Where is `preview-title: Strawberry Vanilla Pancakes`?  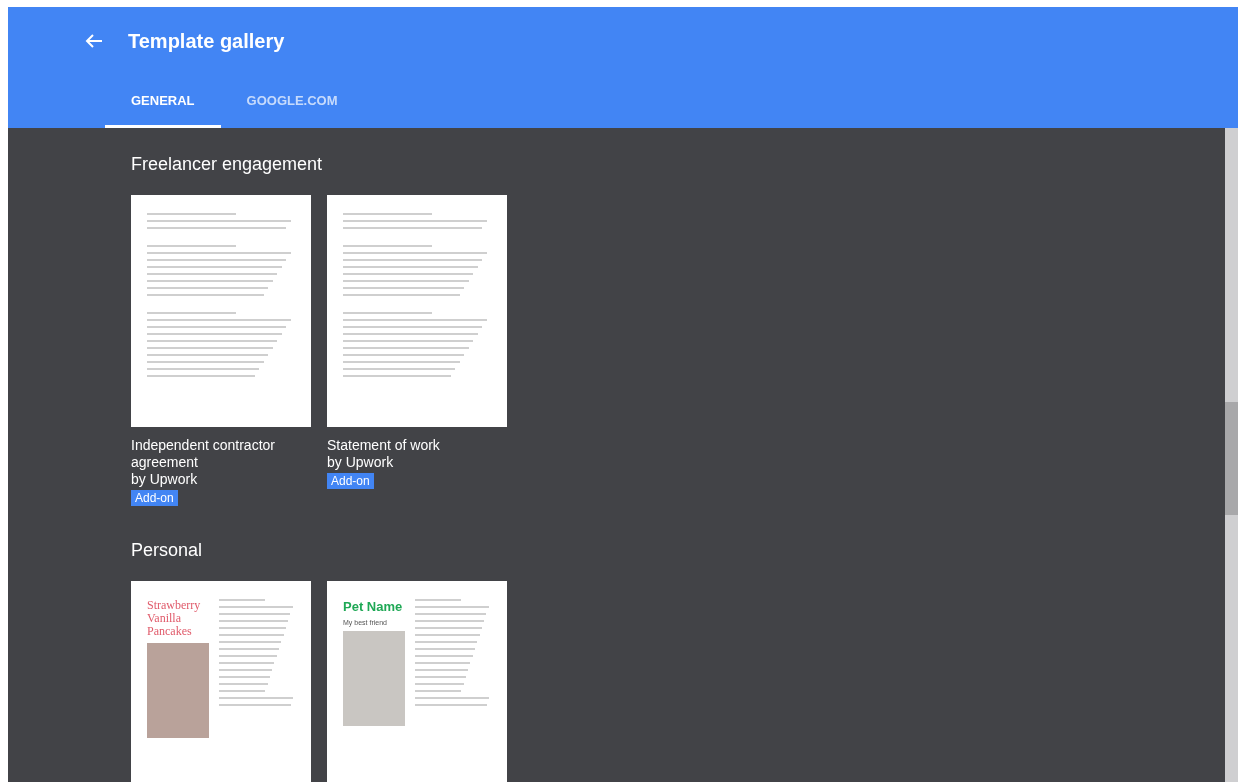
preview-title: Strawberry Vanilla Pancakes is located at coordinates (174, 618).